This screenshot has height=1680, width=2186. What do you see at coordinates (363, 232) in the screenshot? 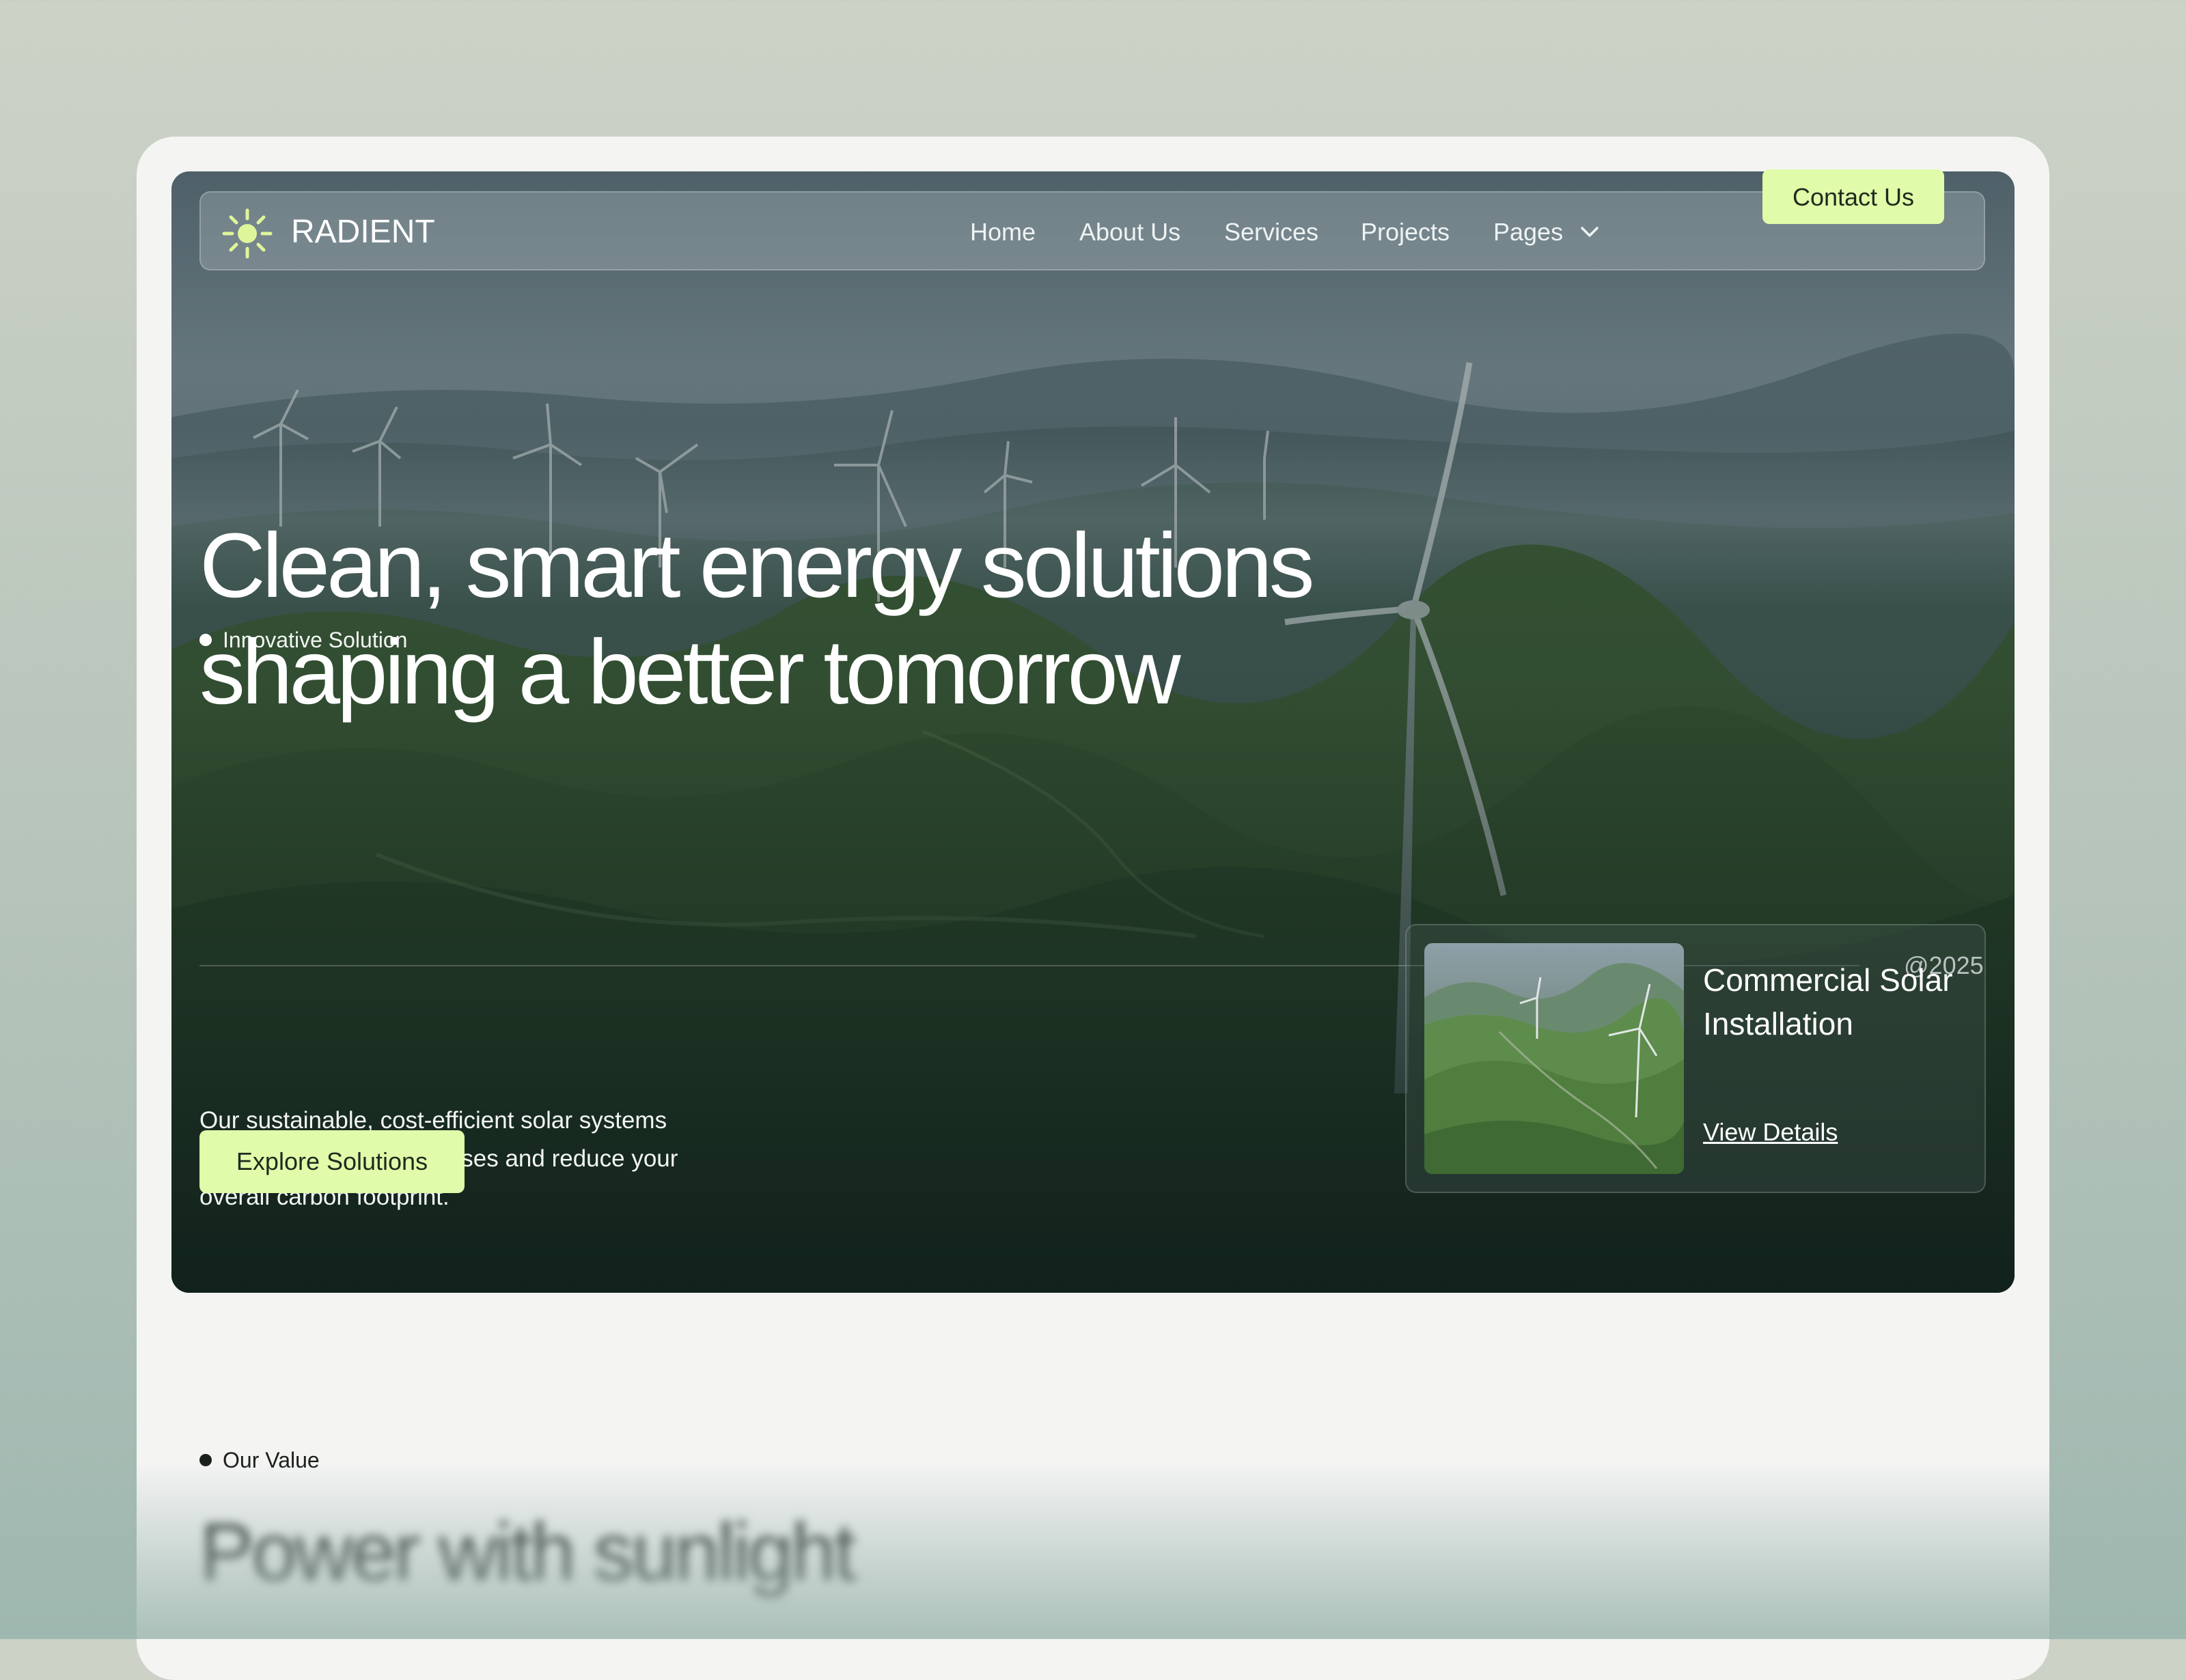
I see `brand-name: RADIENT` at bounding box center [363, 232].